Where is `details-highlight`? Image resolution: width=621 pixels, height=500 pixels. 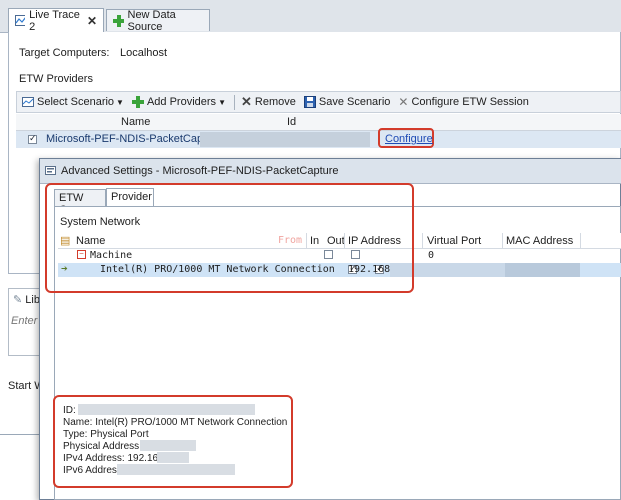 details-highlight is located at coordinates (173, 441).